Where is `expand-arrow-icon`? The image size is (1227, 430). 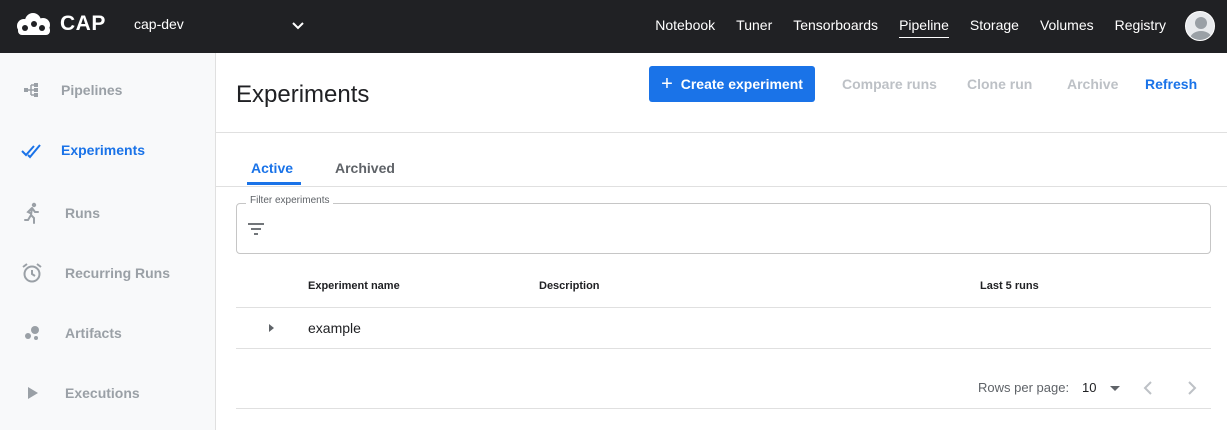 expand-arrow-icon is located at coordinates (271, 328).